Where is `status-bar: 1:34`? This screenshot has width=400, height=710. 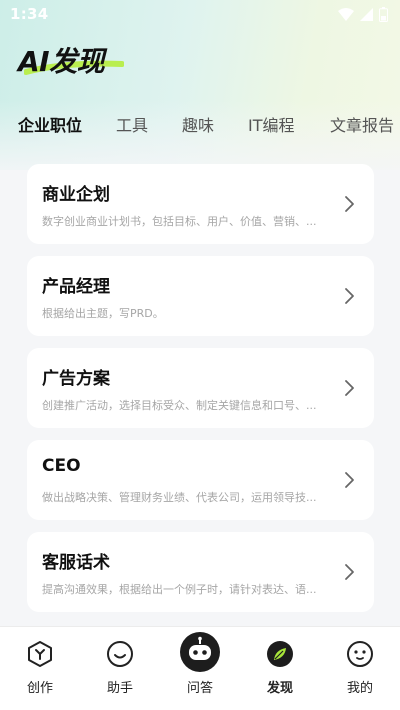 status-bar: 1:34 is located at coordinates (200, 14).